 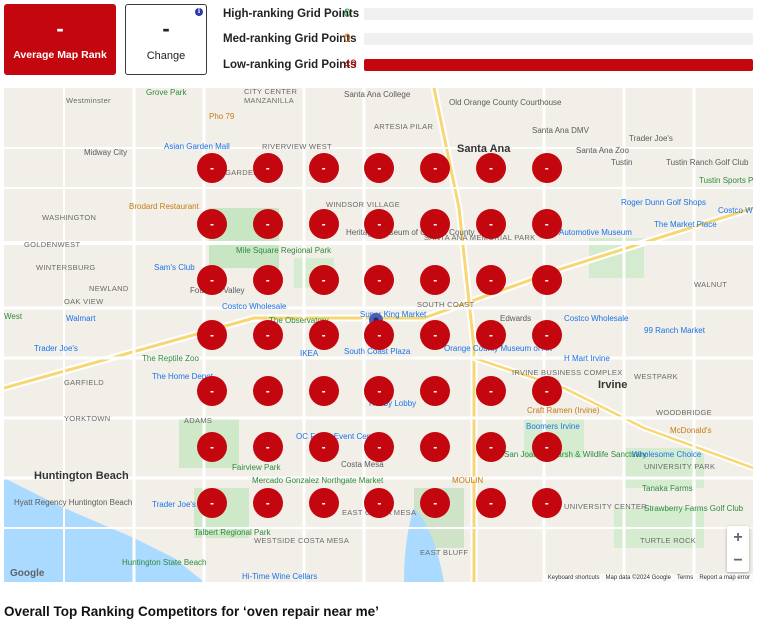 I want to click on stat-low-label: Low-ranking Grid Points, so click(x=290, y=65).